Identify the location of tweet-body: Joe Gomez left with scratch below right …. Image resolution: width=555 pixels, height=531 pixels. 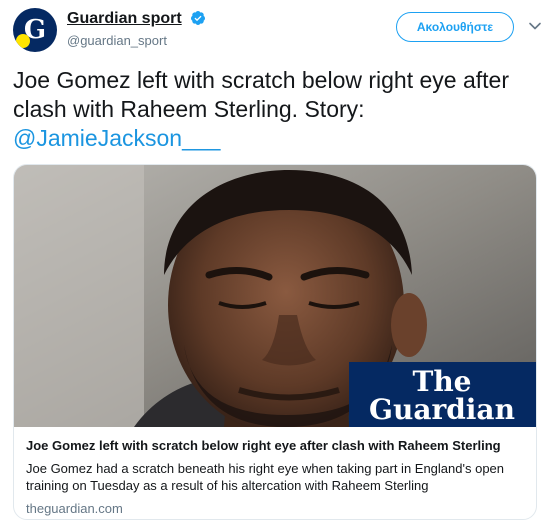
(261, 94).